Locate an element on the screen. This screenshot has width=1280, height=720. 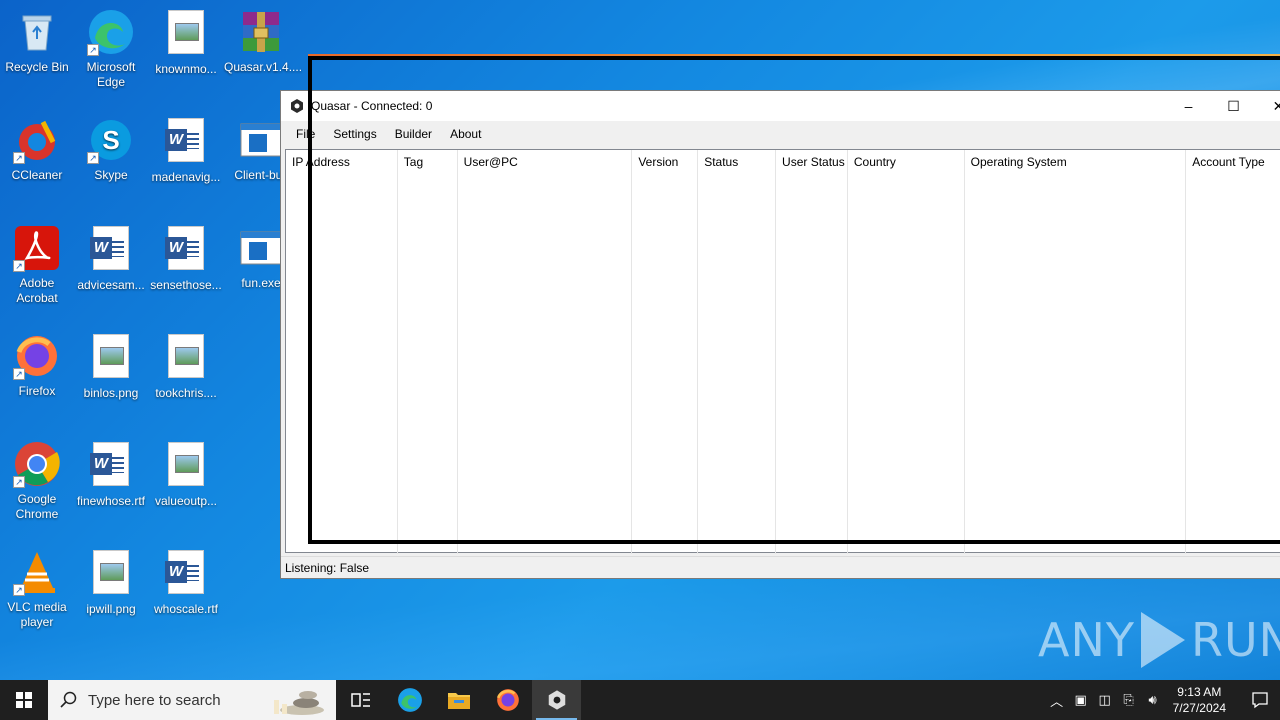
winrar-archive-icon is located at coordinates (261, 32).